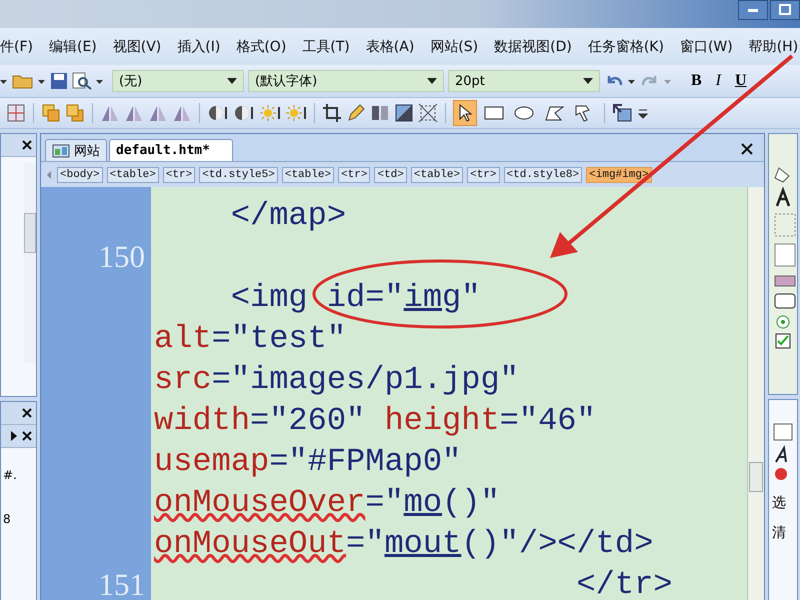 Image resolution: width=800 pixels, height=600 pixels. I want to click on tag-breadcrumb: <body>, so click(80, 174).